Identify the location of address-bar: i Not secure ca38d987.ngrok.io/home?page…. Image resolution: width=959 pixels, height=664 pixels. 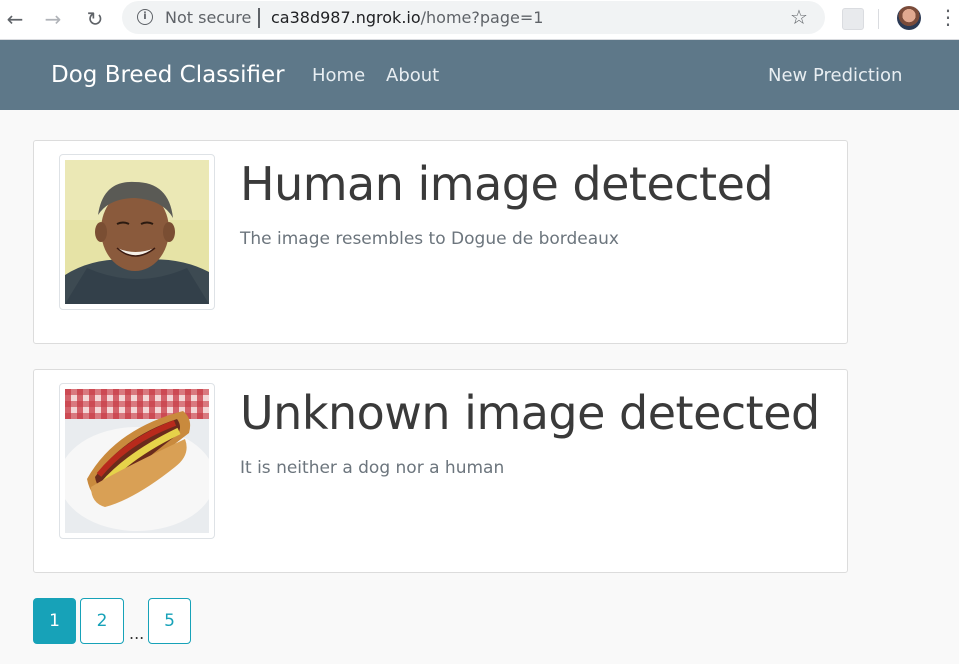
(473, 17).